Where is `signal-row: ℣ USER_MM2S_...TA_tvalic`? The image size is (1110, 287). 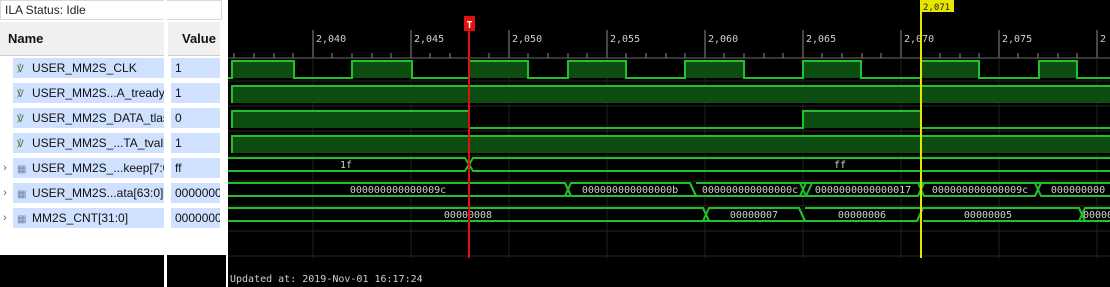
signal-row: ℣ USER_MM2S_...TA_tvalic is located at coordinates (82, 143).